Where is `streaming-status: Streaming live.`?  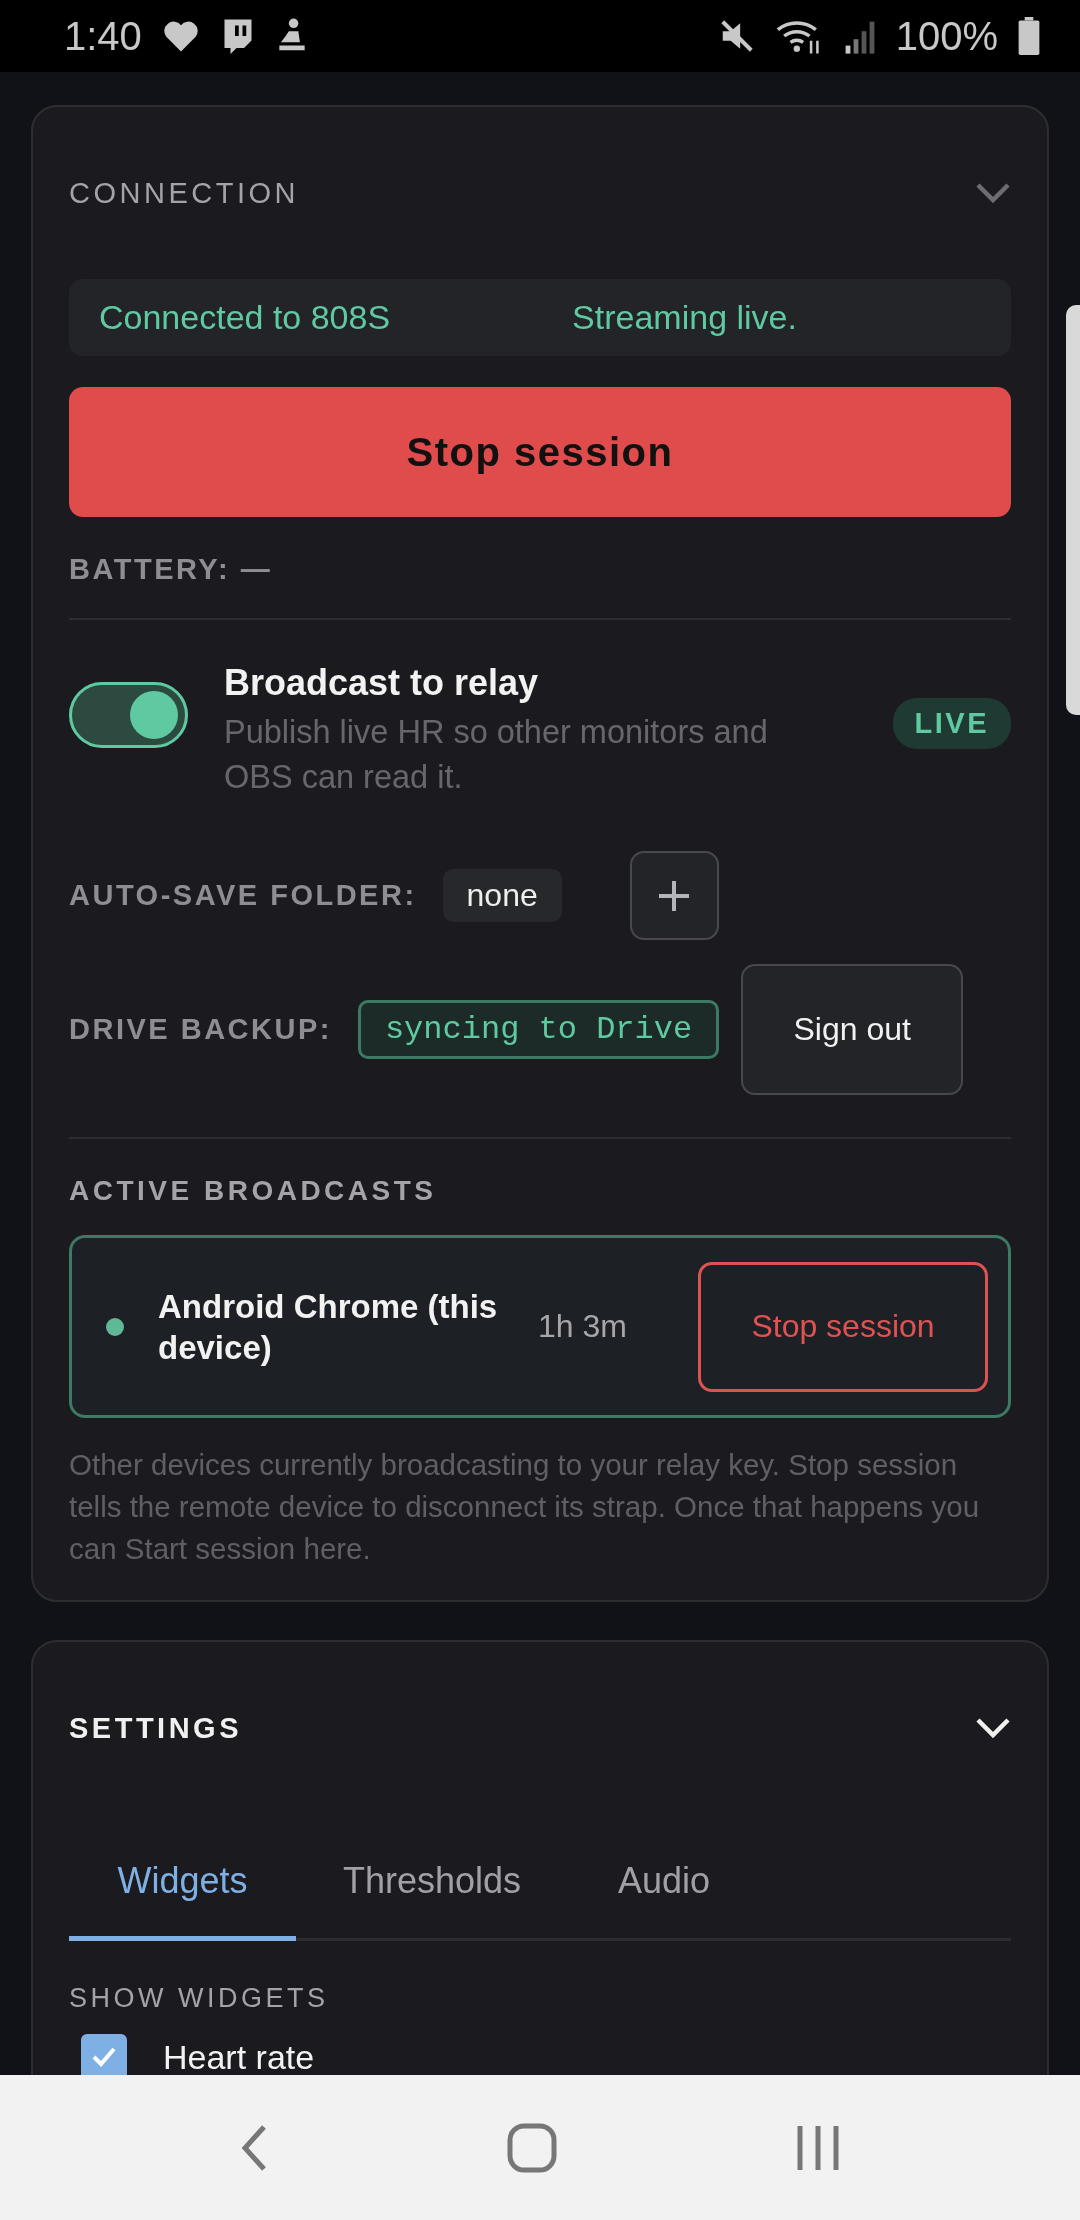 streaming-status: Streaming live. is located at coordinates (684, 317).